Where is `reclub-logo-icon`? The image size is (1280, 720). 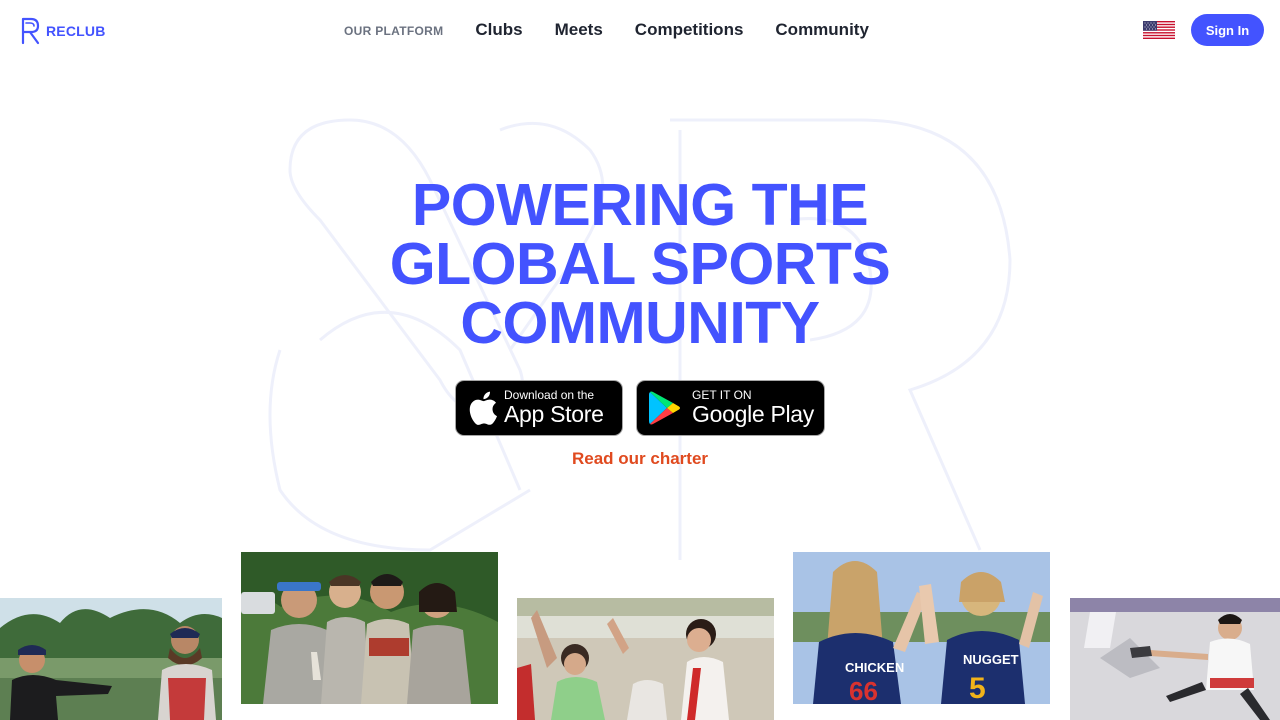 reclub-logo-icon is located at coordinates (30, 31).